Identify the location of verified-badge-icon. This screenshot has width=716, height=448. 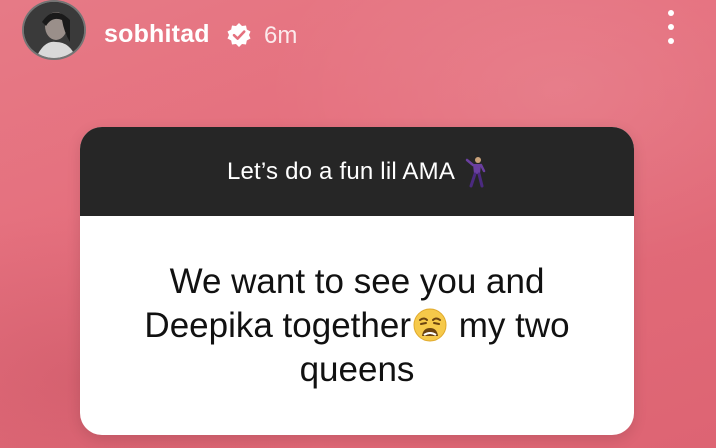
(239, 35).